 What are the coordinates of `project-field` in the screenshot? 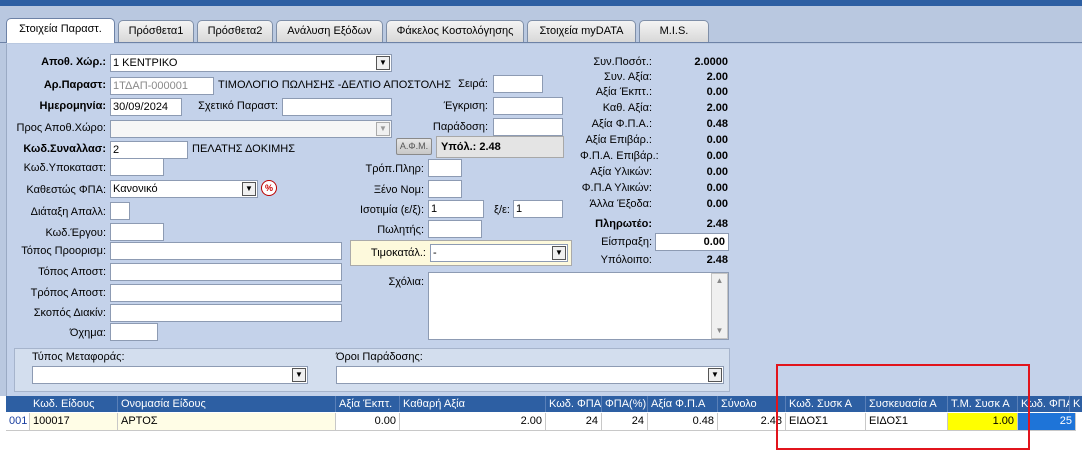 It's located at (137, 232).